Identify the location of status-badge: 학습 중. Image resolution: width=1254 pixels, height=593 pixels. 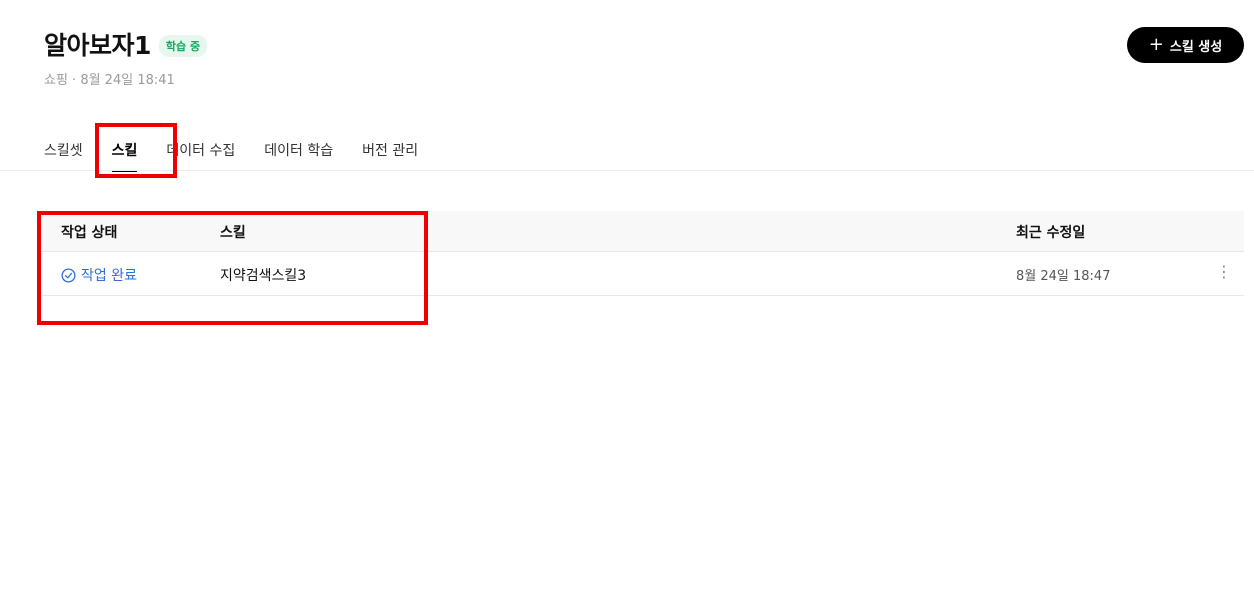
(183, 46).